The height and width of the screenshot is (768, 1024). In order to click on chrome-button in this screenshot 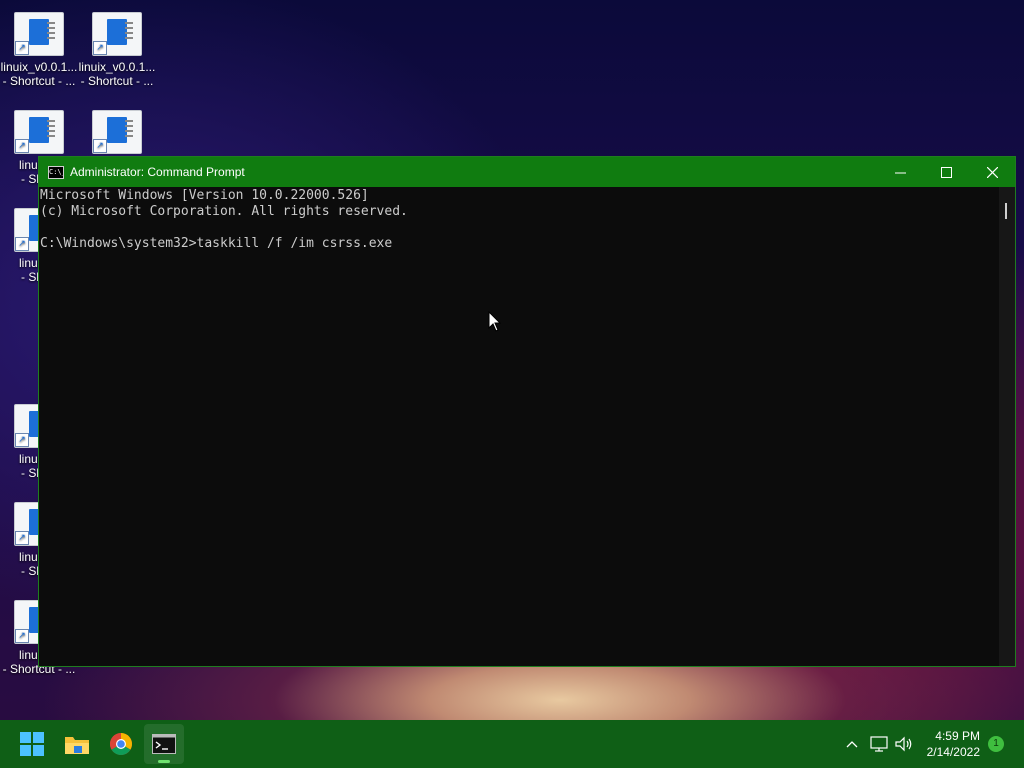, I will do `click(121, 744)`.